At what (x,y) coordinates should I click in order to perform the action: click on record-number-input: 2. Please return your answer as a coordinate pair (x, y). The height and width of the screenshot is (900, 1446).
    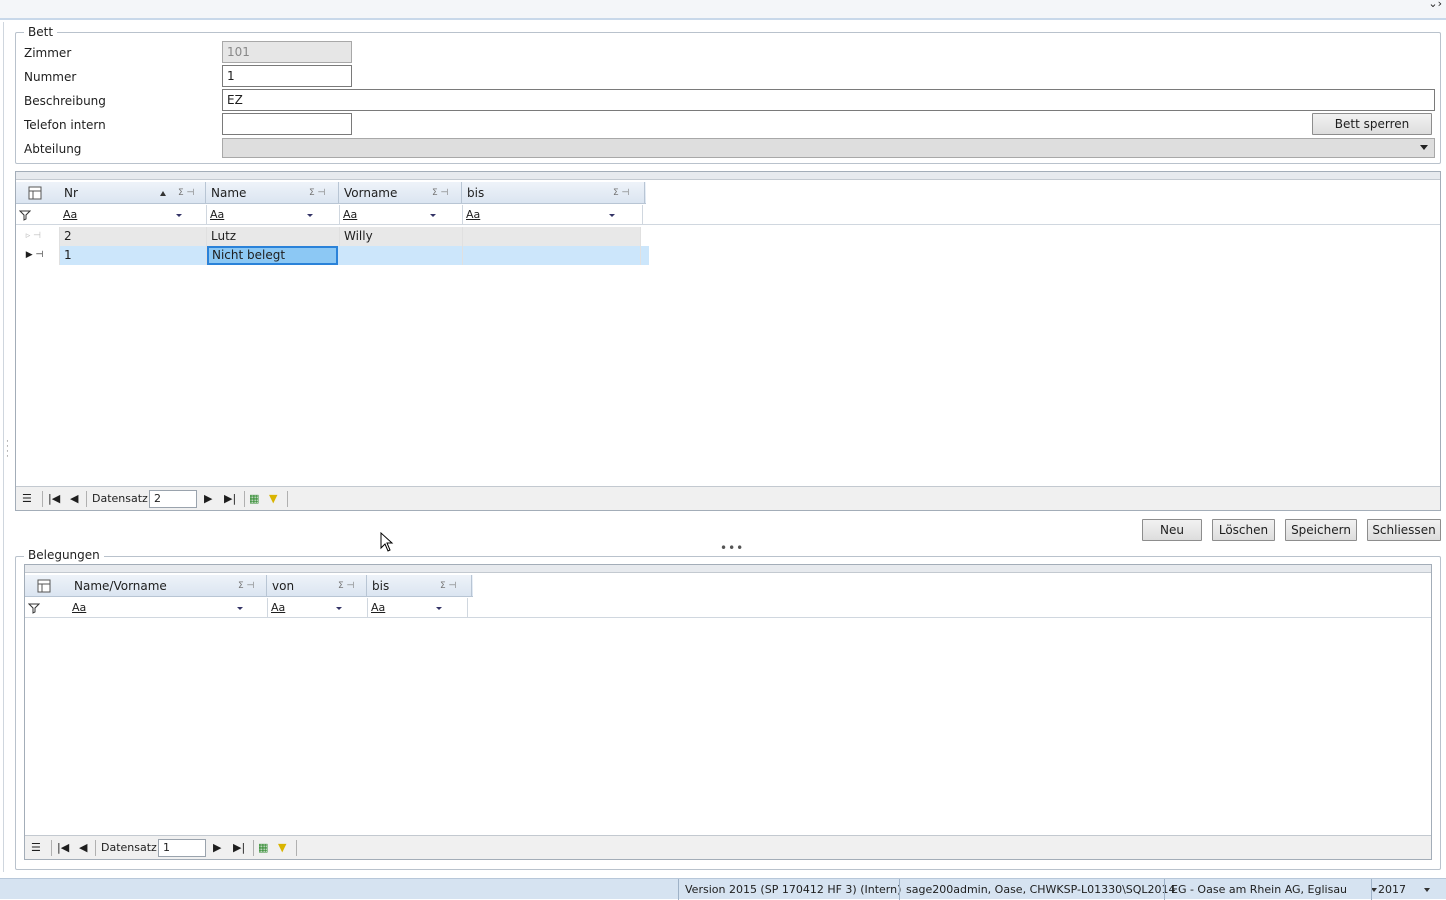
    Looking at the image, I should click on (173, 499).